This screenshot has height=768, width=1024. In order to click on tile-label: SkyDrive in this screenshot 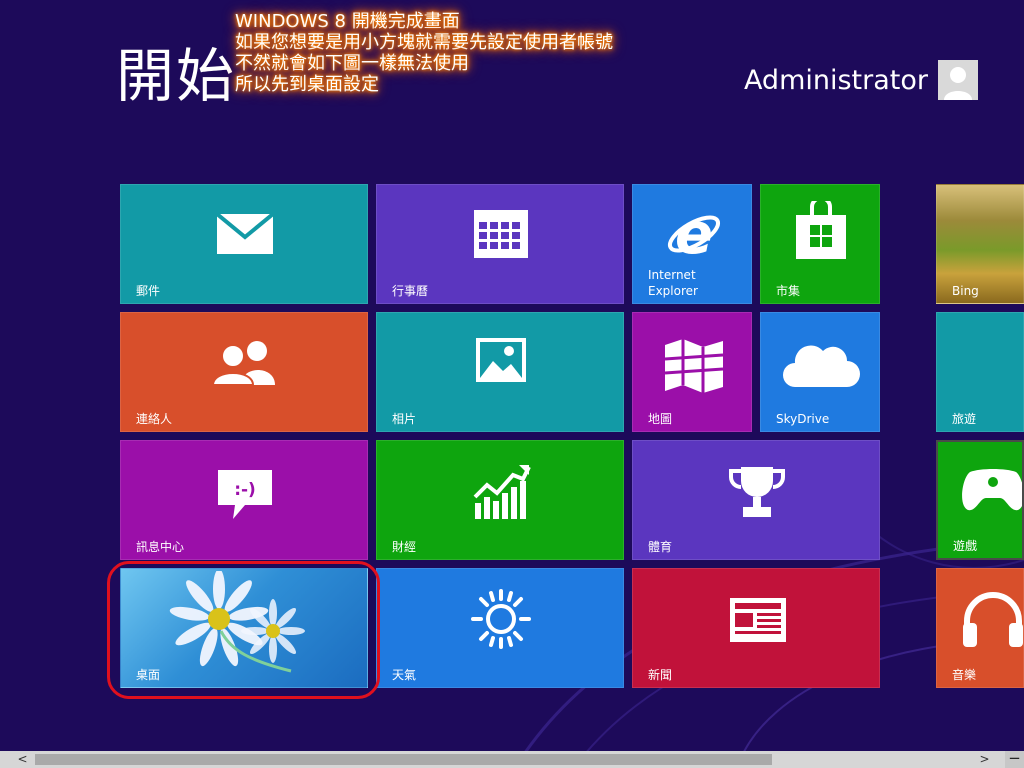, I will do `click(803, 419)`.